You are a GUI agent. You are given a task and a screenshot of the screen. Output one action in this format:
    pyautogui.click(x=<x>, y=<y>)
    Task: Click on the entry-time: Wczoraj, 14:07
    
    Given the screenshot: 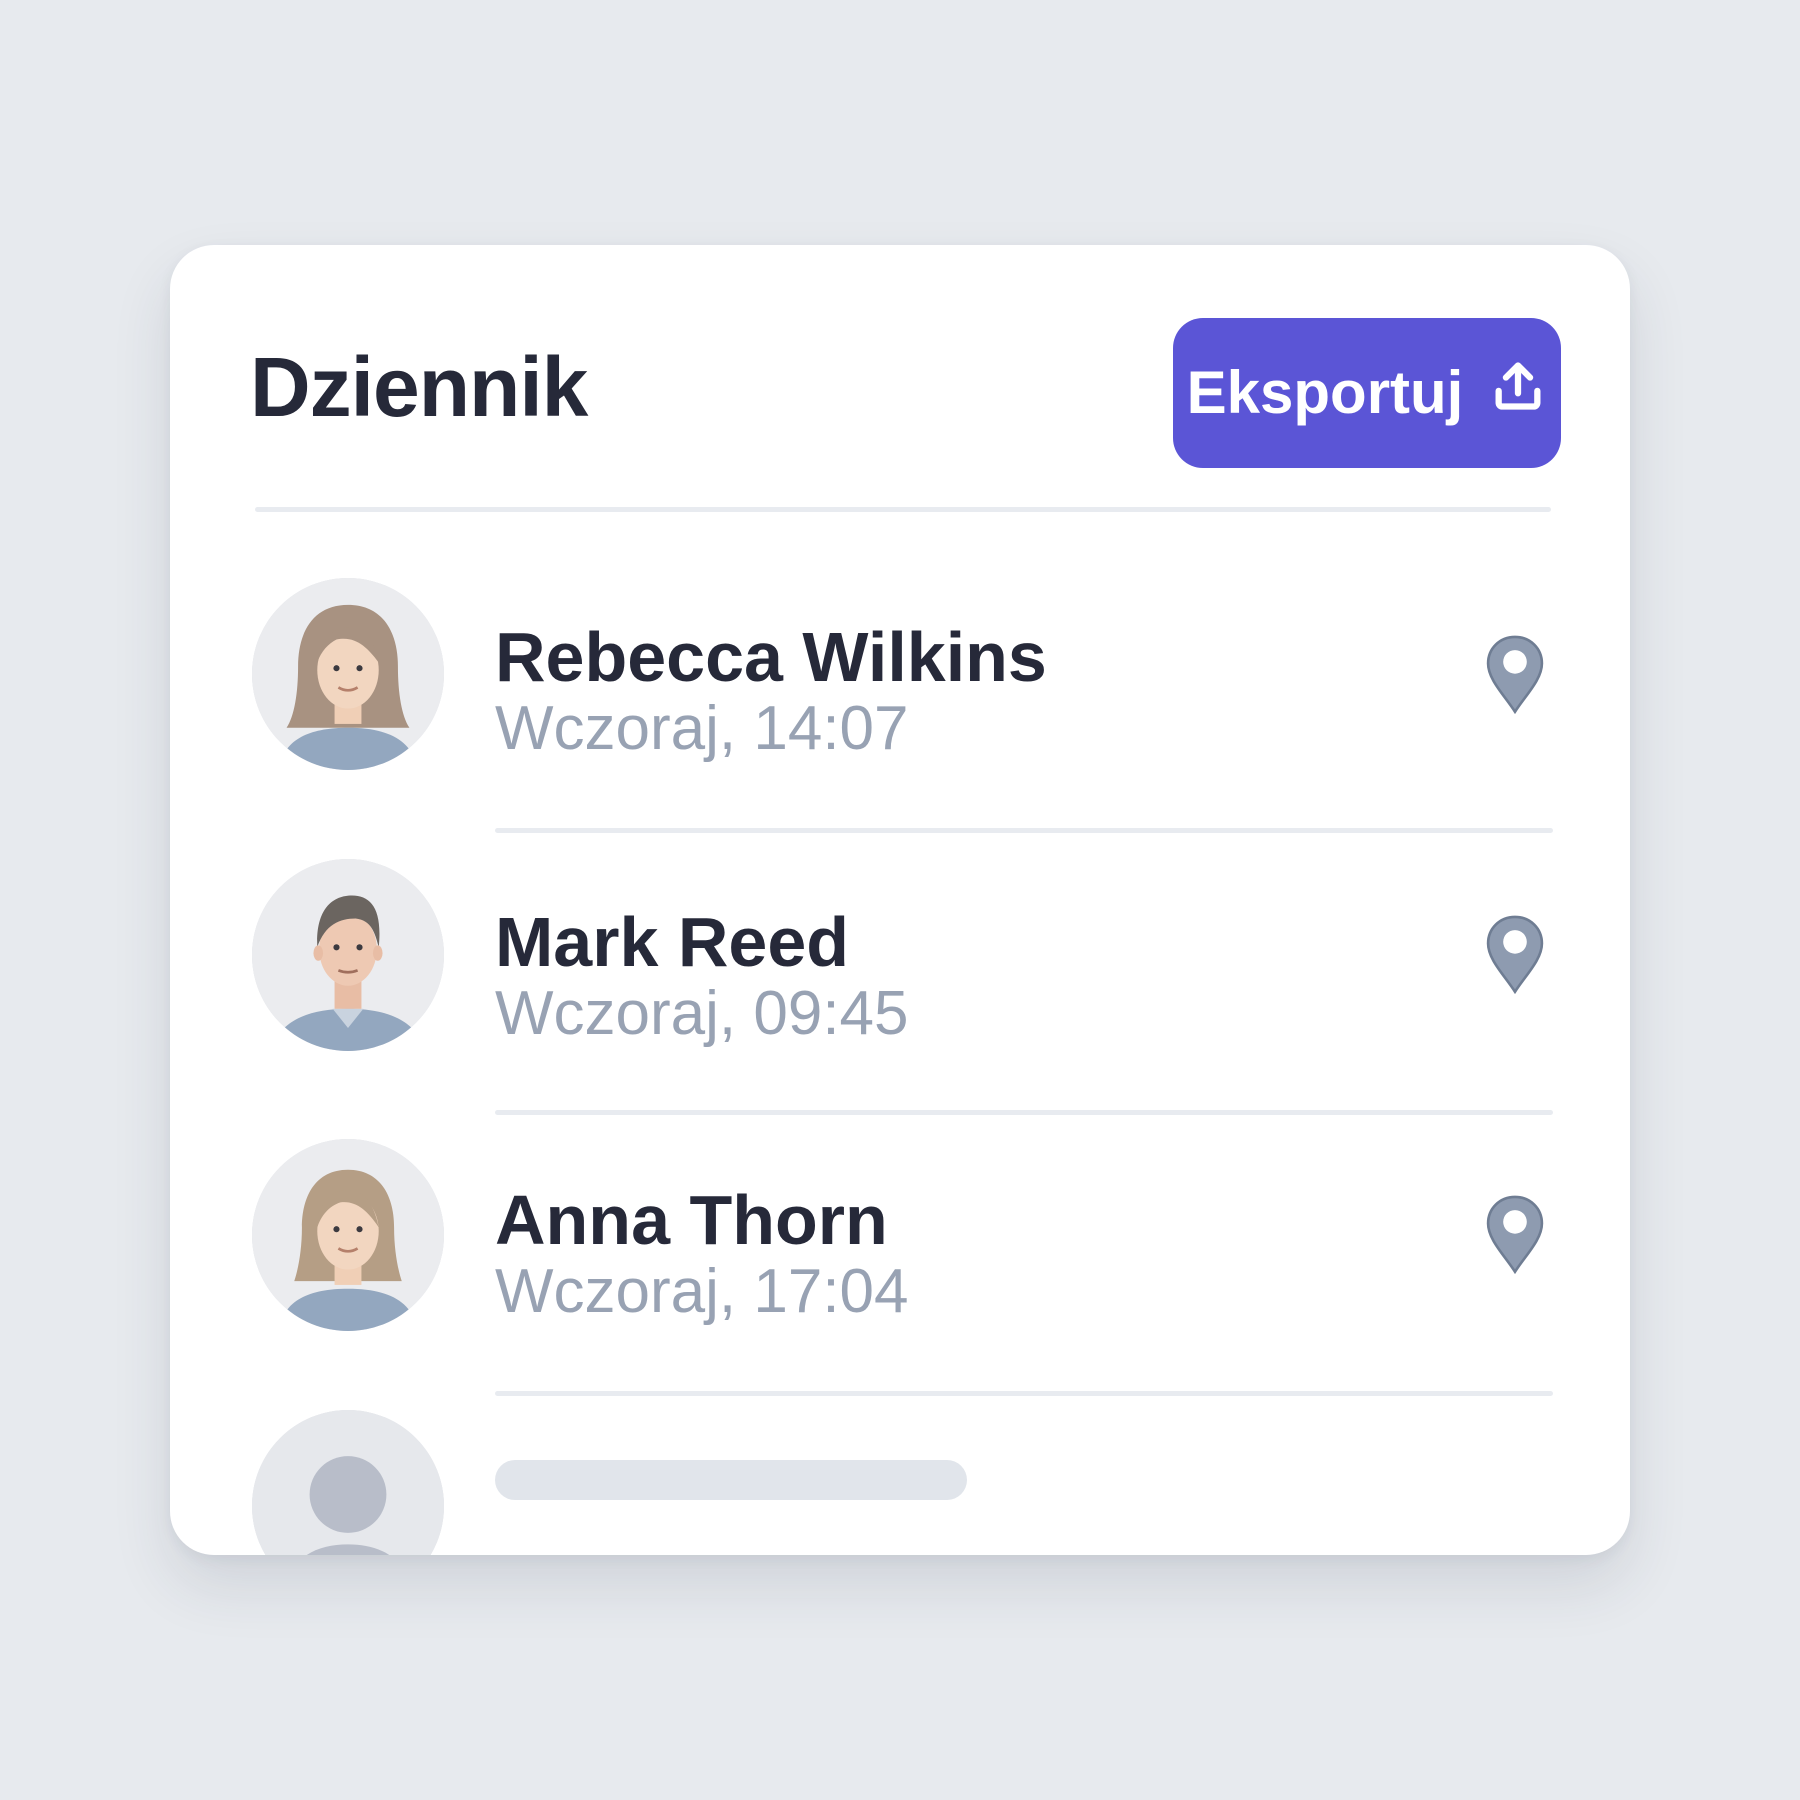 What is the action you would take?
    pyautogui.click(x=702, y=728)
    